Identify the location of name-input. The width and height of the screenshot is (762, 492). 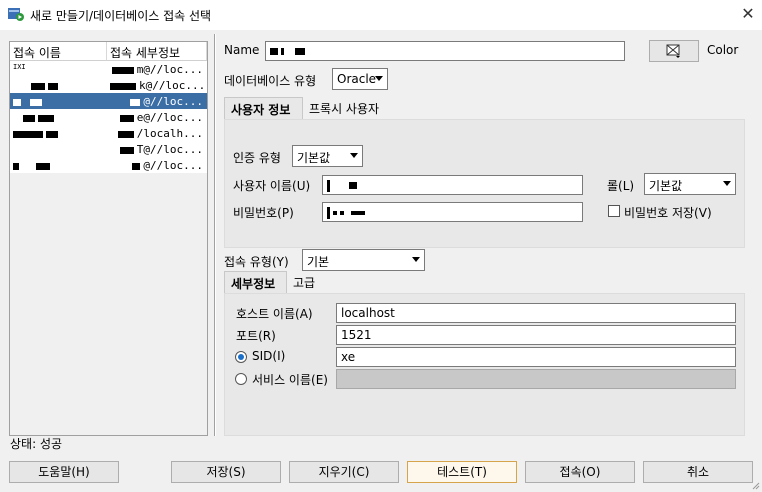
(445, 51).